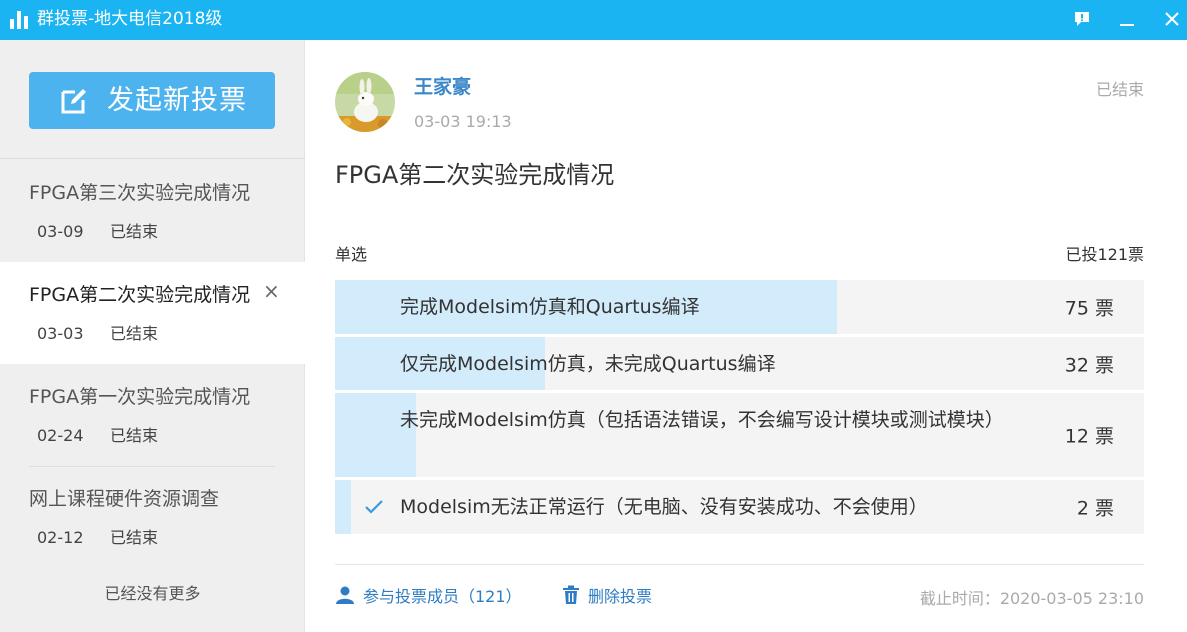 This screenshot has width=1187, height=632. Describe the element at coordinates (130, 19) in the screenshot. I see `window-title: 群投票-地大电信2018级` at that location.